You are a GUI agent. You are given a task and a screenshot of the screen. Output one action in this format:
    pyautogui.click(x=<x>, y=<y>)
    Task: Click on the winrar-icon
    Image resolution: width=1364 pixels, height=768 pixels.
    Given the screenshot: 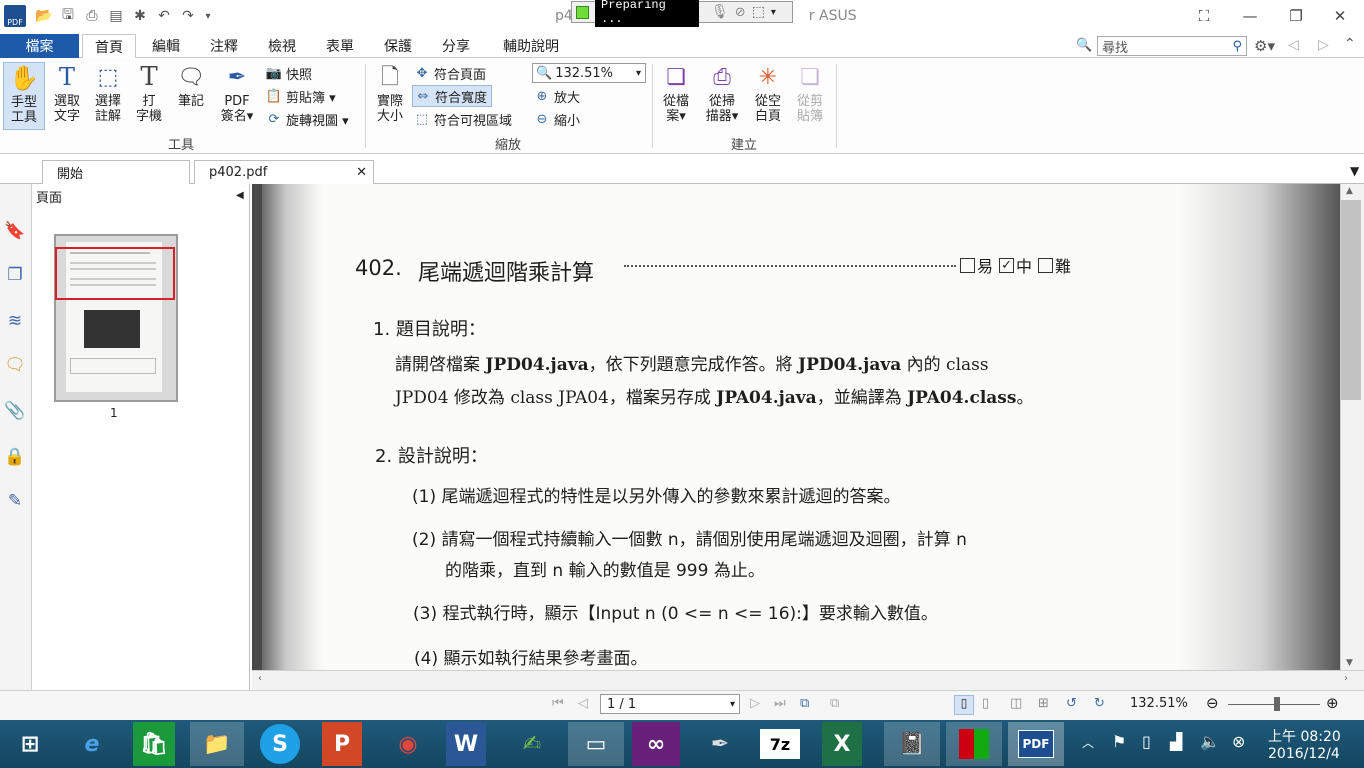 What is the action you would take?
    pyautogui.click(x=974, y=744)
    